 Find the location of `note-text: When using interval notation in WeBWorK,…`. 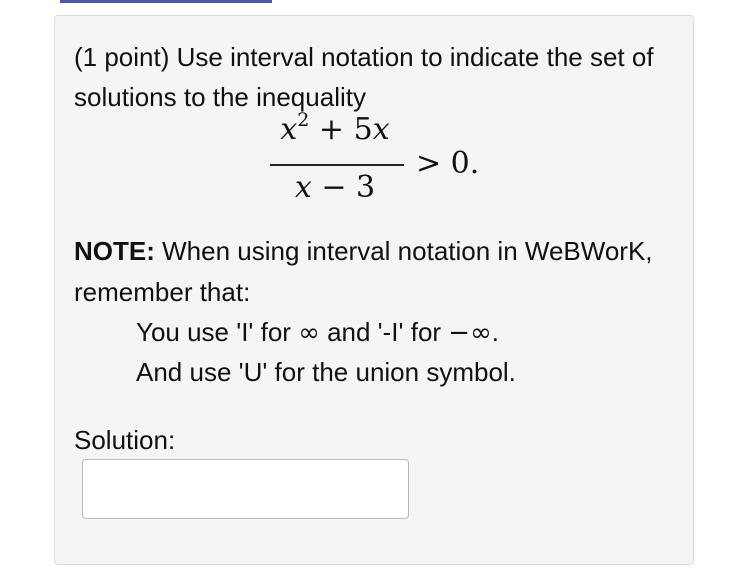

note-text: When using interval notation in WeBWorK,… is located at coordinates (363, 271).